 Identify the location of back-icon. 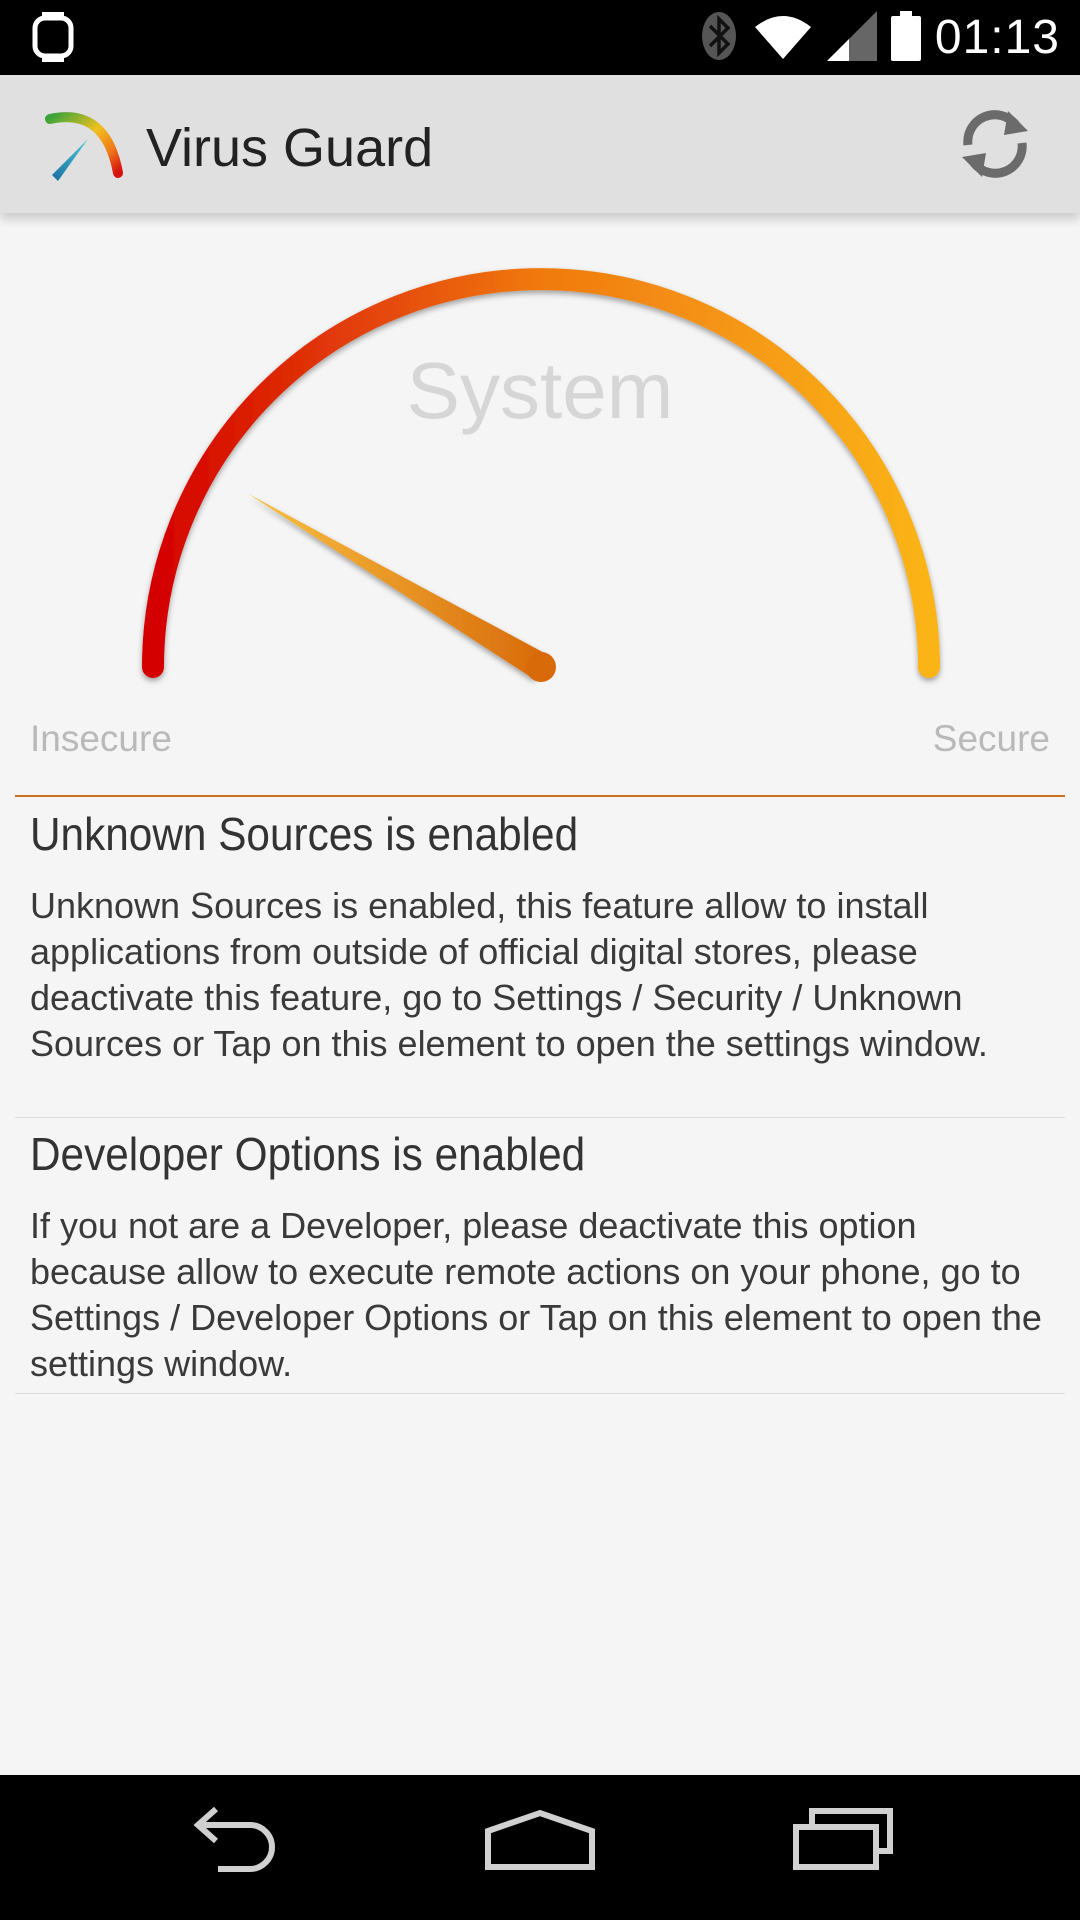
(234, 1839).